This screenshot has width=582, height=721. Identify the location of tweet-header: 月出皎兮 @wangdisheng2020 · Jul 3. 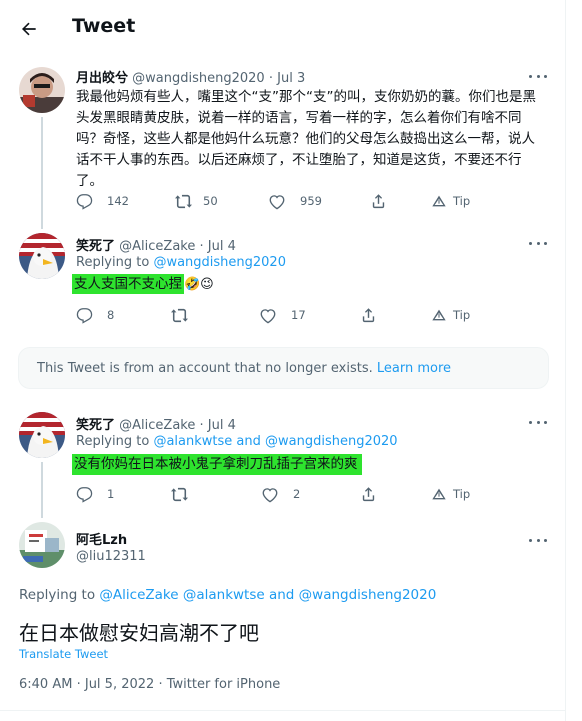
(190, 76).